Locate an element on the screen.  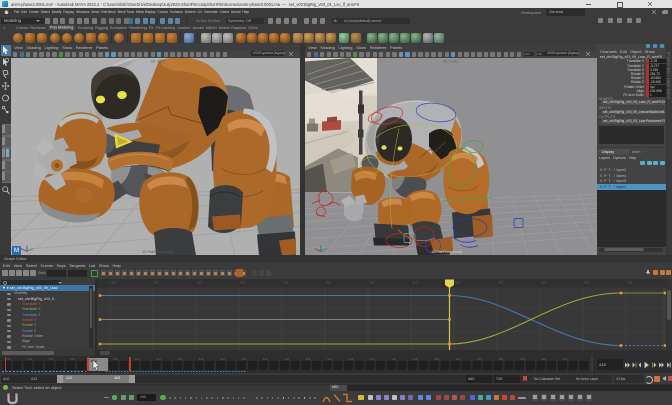
svg-text: 422 is located at coordinates (629, 282).